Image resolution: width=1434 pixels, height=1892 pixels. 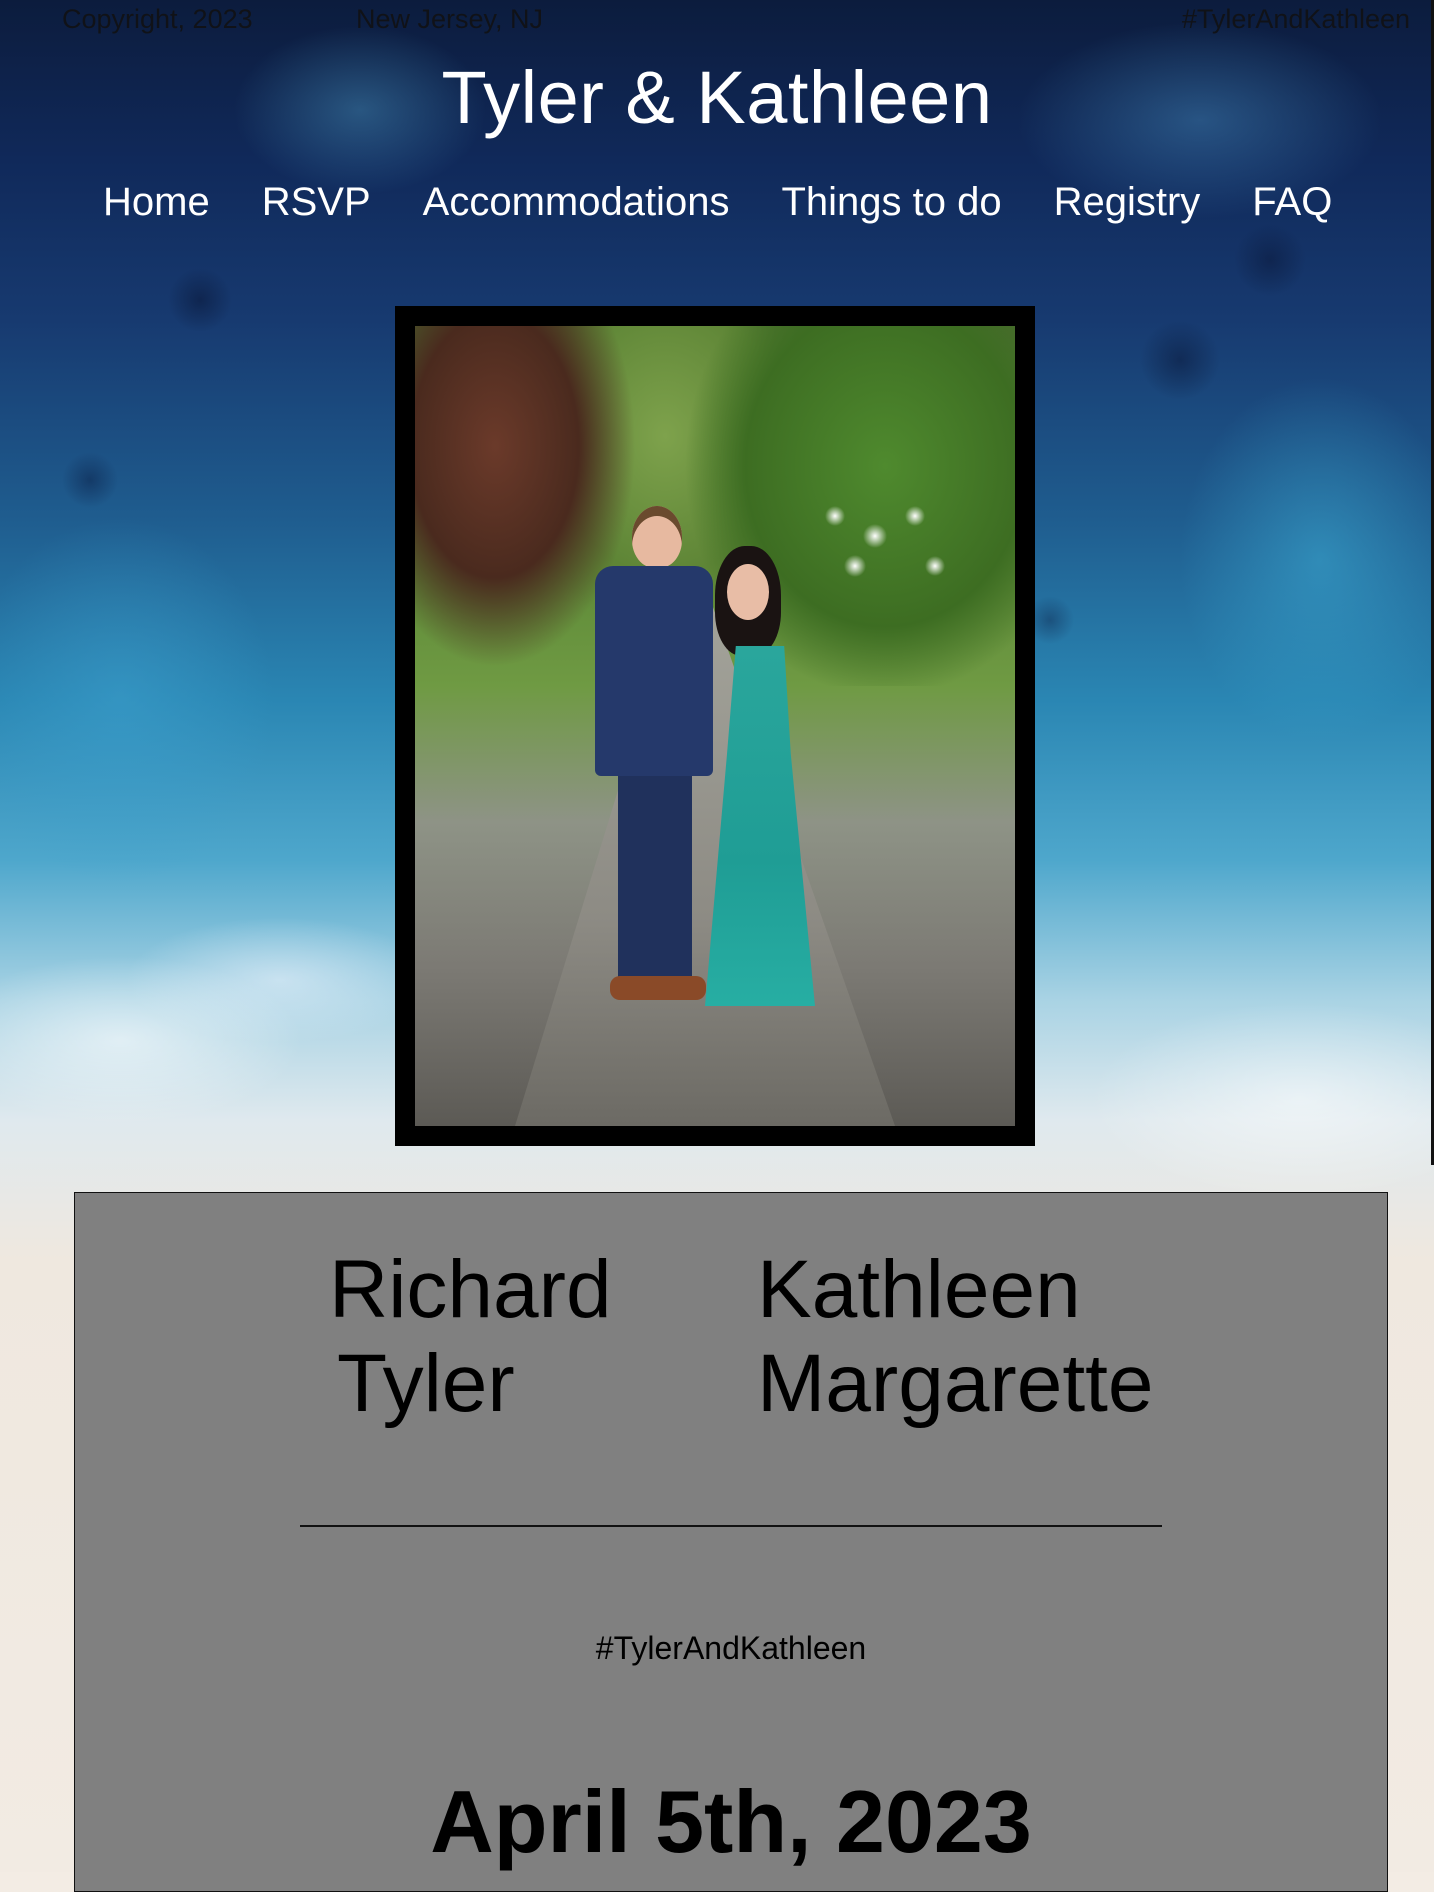 I want to click on copyright-text: Copyright, 2023, so click(x=157, y=19).